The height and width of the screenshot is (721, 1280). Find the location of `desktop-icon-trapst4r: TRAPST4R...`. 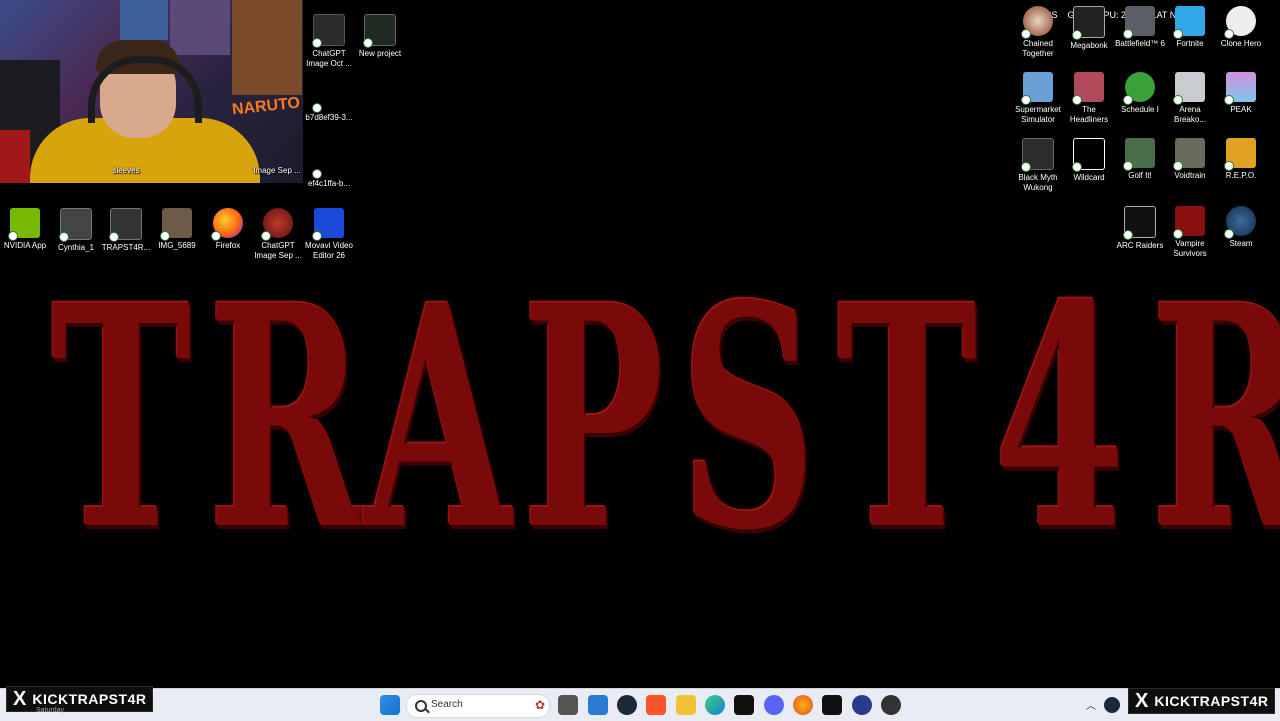

desktop-icon-trapst4r: TRAPST4R... is located at coordinates (126, 230).